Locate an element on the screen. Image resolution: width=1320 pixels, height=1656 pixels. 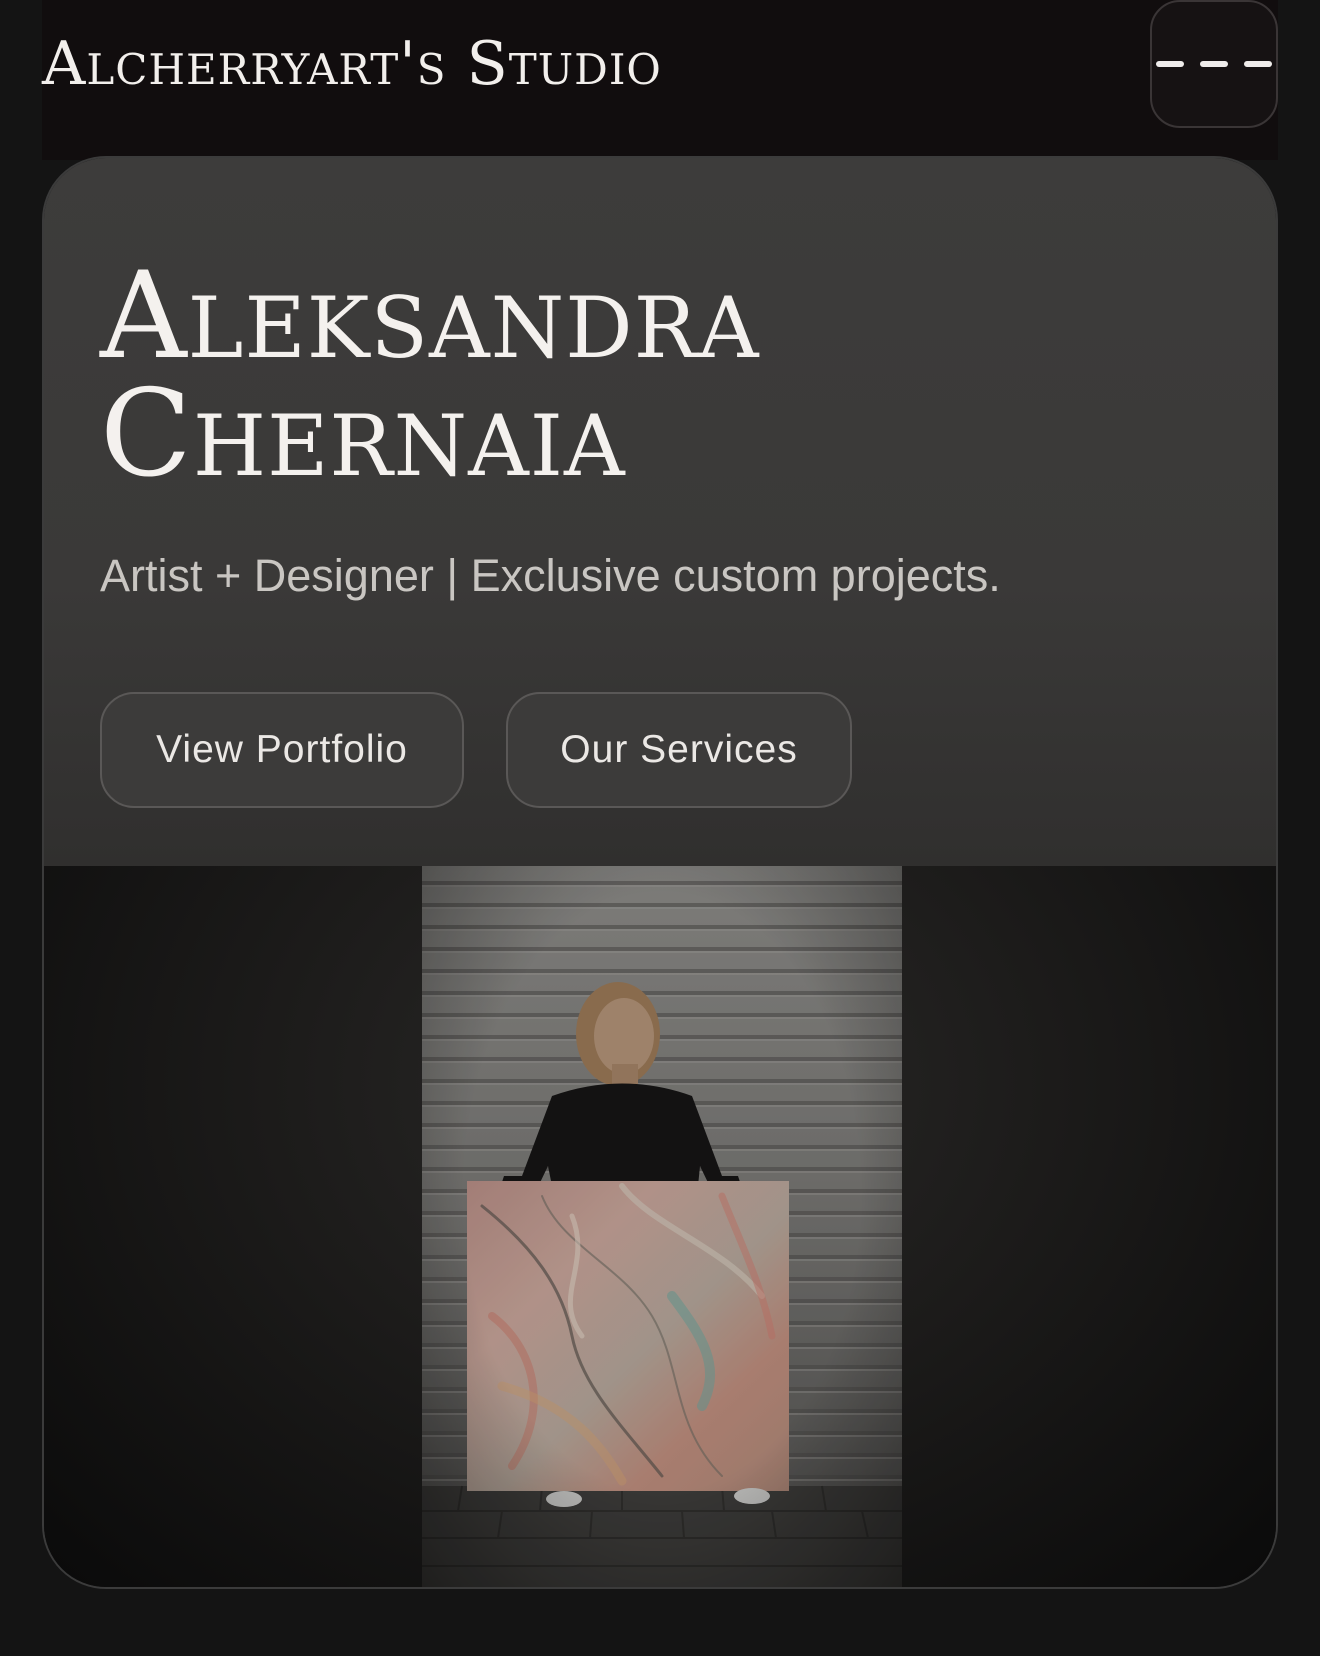
menu-dashes-icon is located at coordinates (1214, 64).